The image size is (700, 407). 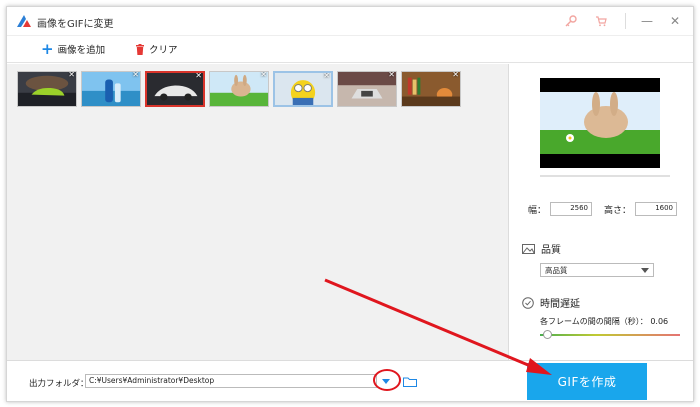 What do you see at coordinates (610, 335) in the screenshot?
I see `delay-slider-track` at bounding box center [610, 335].